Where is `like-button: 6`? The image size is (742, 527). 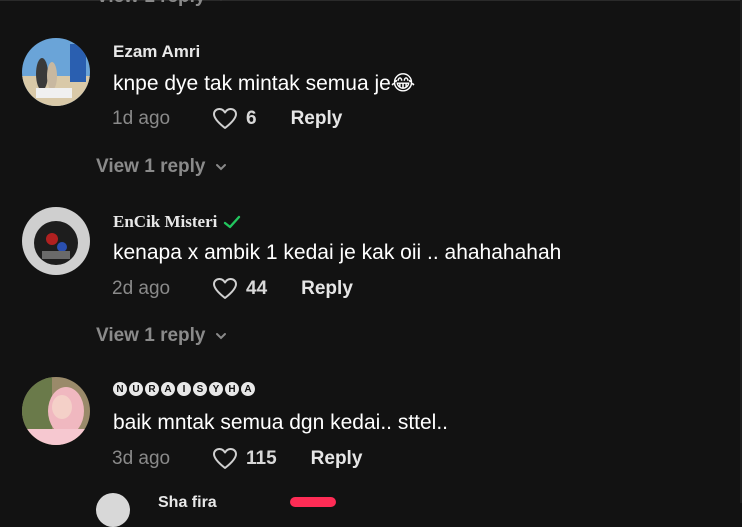 like-button: 6 is located at coordinates (234, 119).